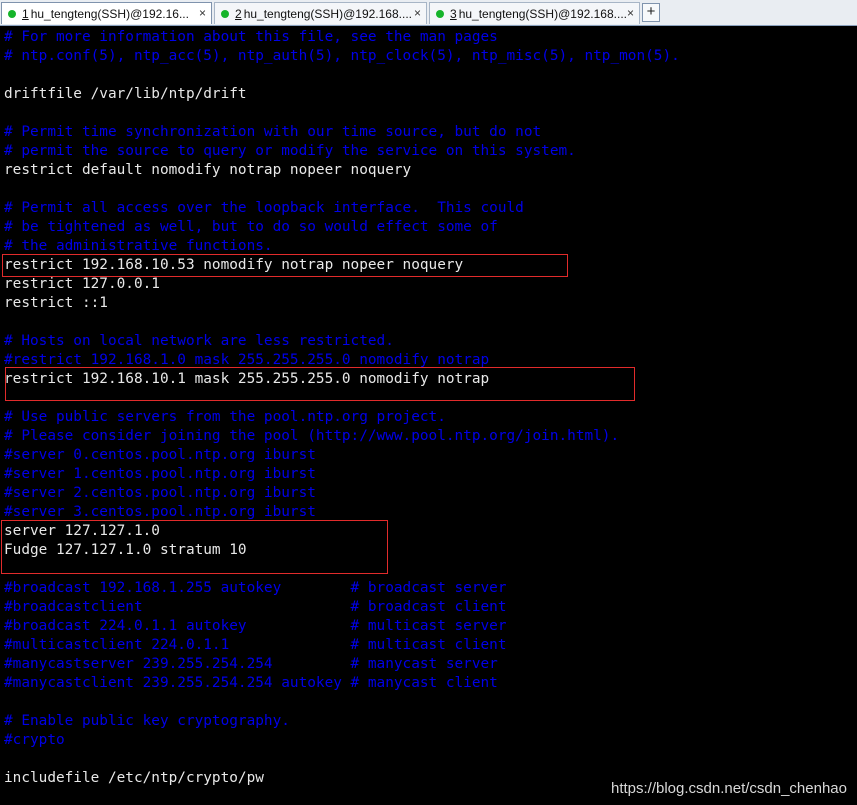  What do you see at coordinates (34, 740) in the screenshot?
I see `comment-line: #crypto` at bounding box center [34, 740].